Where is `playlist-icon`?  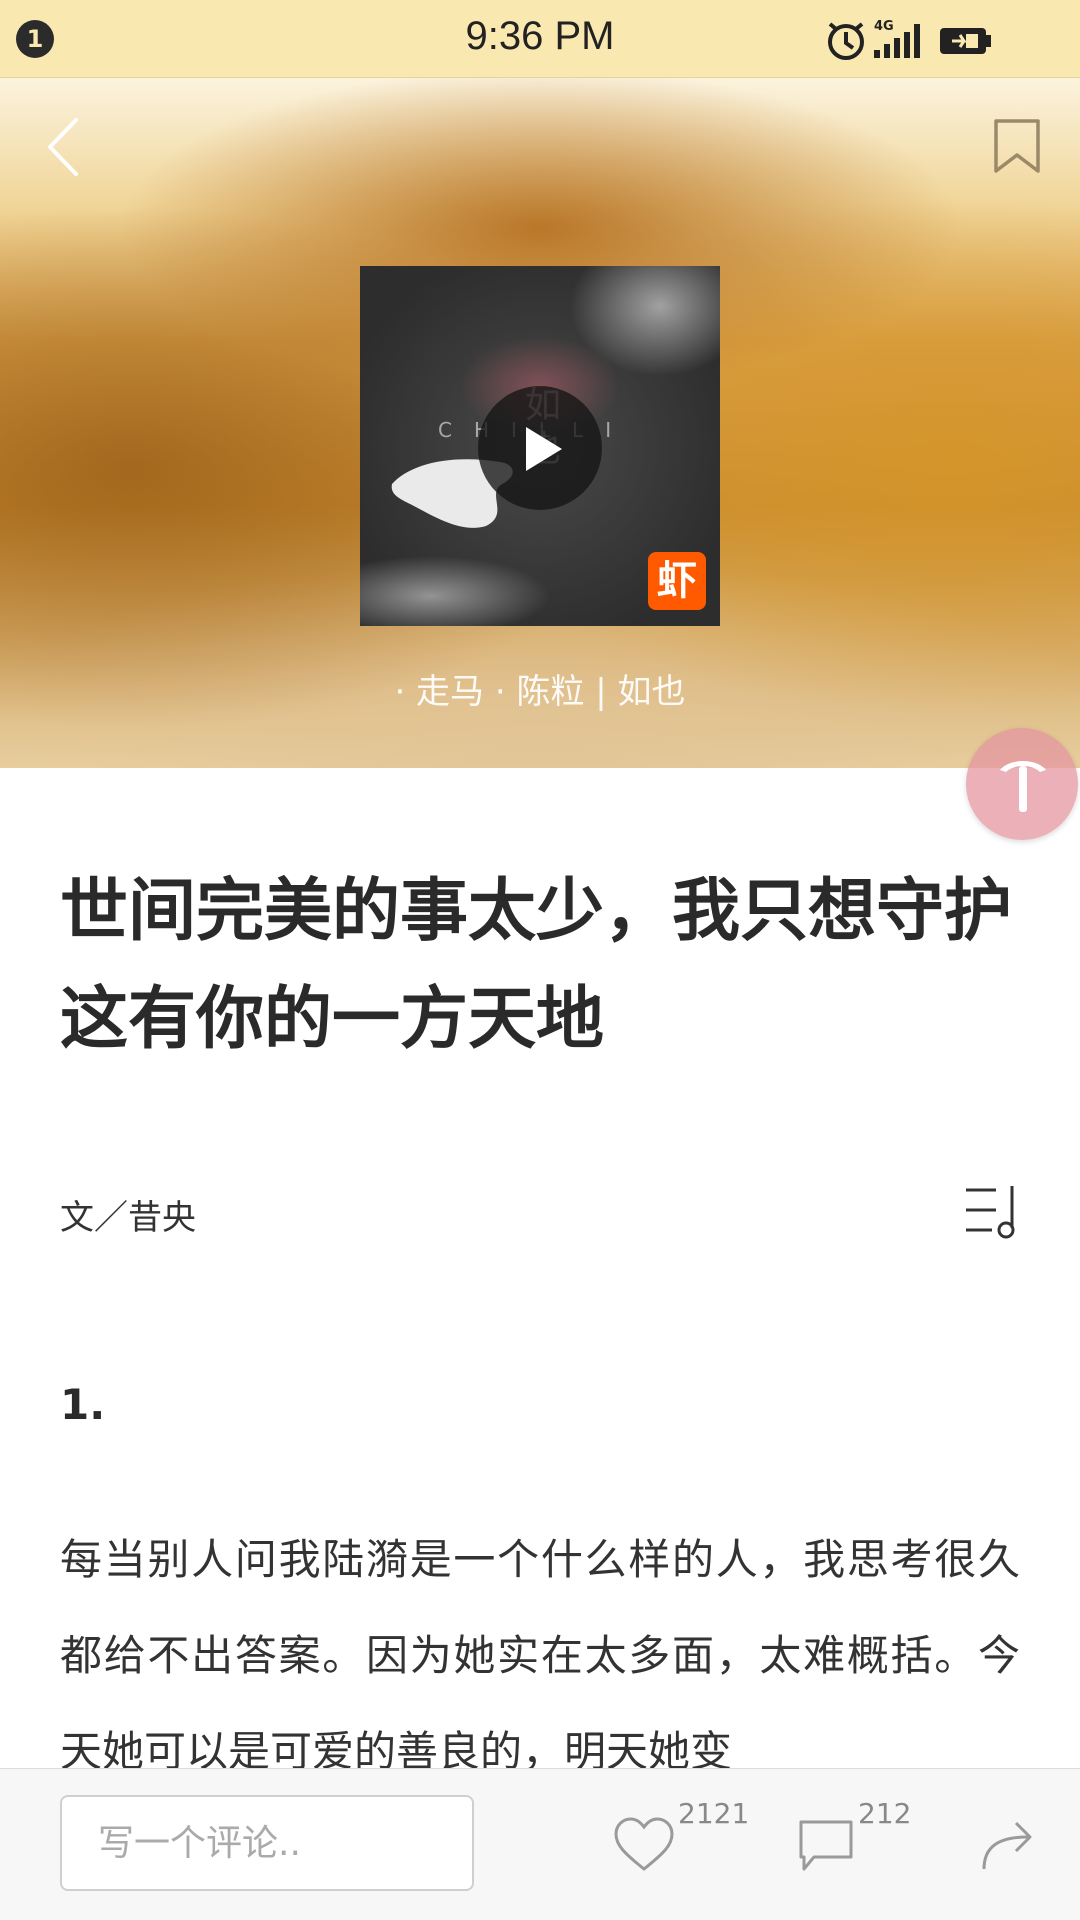 playlist-icon is located at coordinates (992, 1212).